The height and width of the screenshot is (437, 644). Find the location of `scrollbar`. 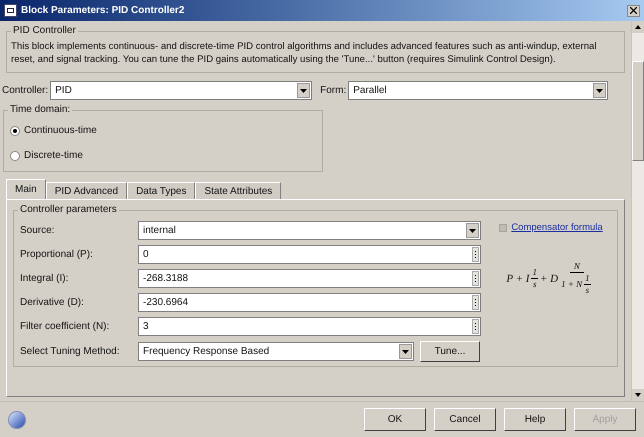

scrollbar is located at coordinates (637, 211).